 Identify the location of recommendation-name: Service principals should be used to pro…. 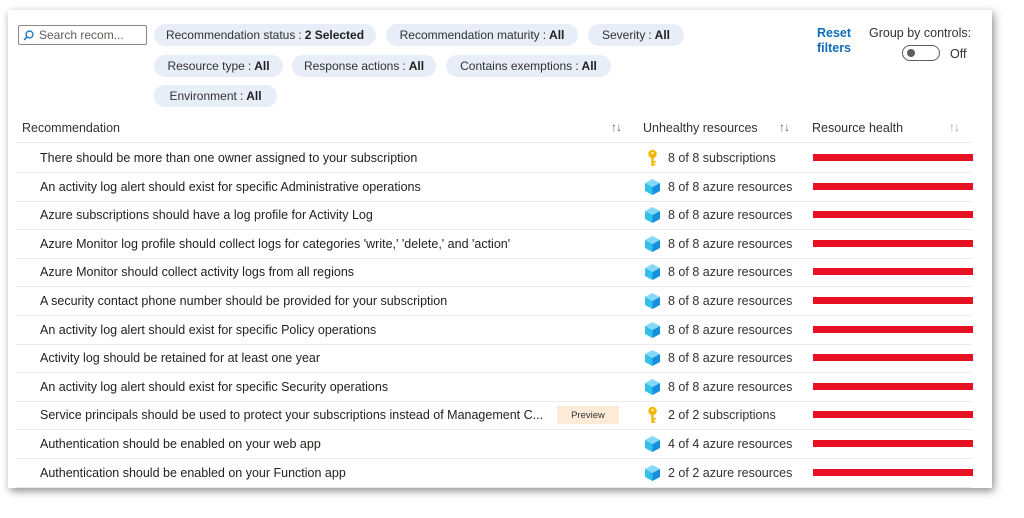
(291, 415).